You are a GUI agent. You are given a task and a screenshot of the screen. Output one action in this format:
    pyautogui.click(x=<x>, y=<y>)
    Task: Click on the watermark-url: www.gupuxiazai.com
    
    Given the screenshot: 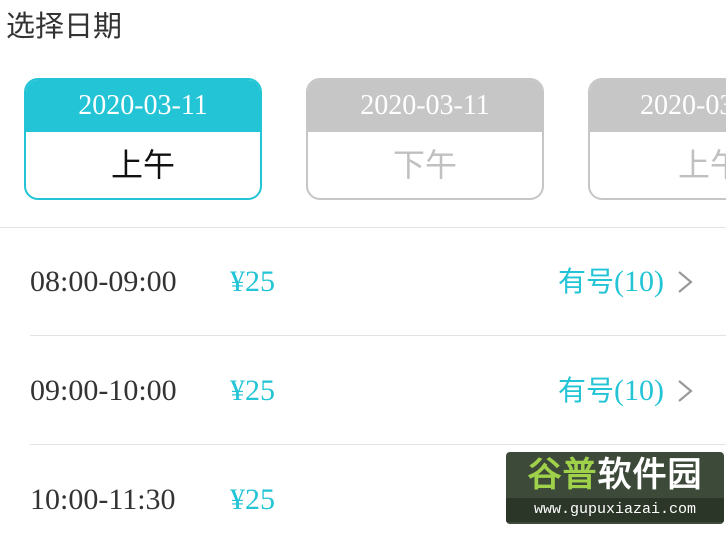 What is the action you would take?
    pyautogui.click(x=615, y=510)
    